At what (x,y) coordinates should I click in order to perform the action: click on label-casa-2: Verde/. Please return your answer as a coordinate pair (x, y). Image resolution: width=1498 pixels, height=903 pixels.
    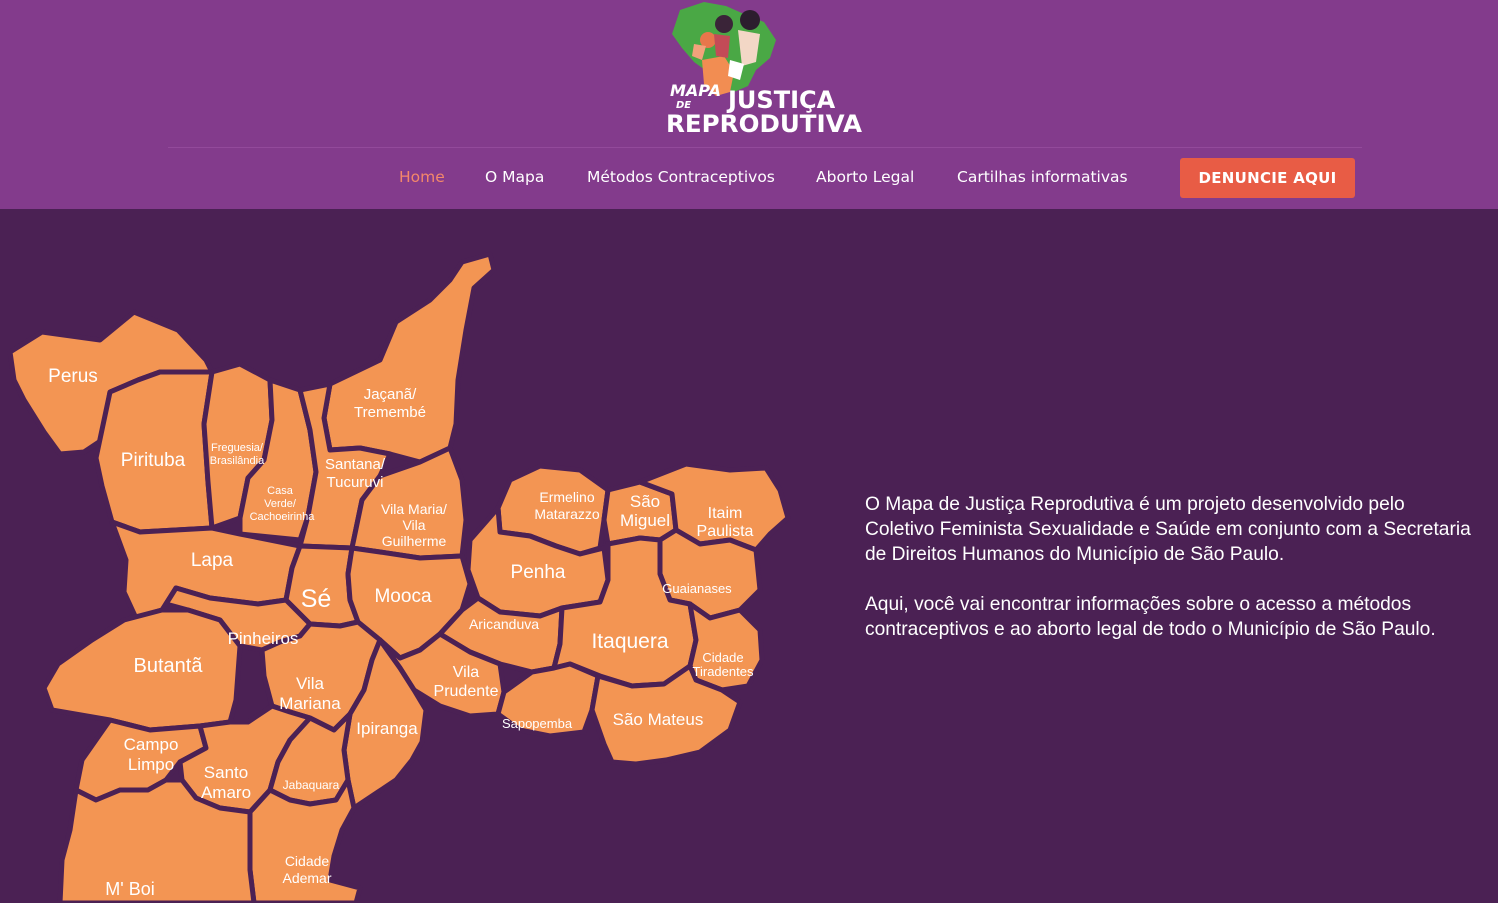
    Looking at the image, I should click on (280, 504).